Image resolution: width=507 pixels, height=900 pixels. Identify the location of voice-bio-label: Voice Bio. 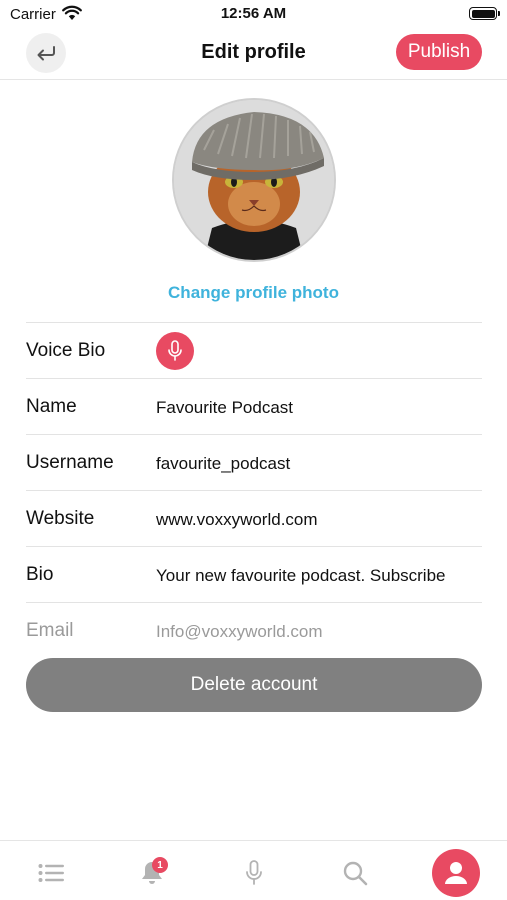
(66, 350).